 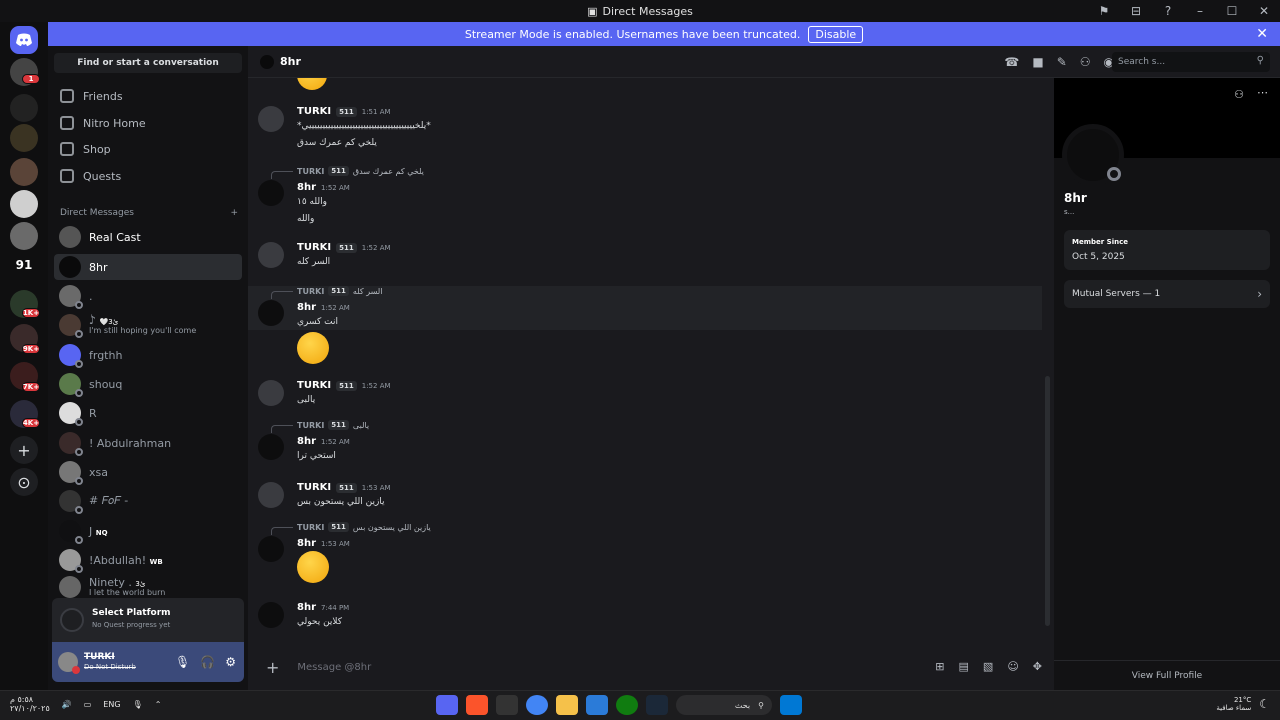 I want to click on quest-panel: Select Platform No Quest progress yet, so click(x=148, y=620).